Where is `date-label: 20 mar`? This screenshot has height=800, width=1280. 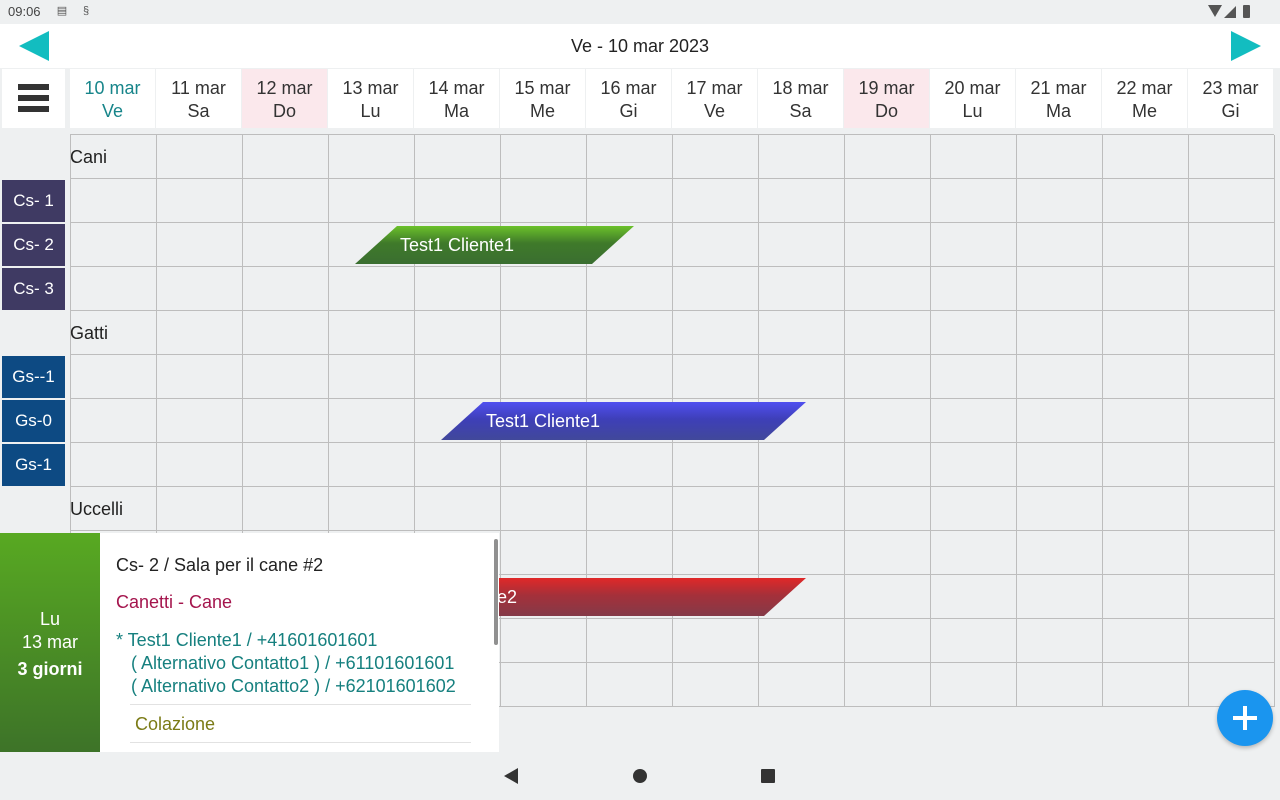
date-label: 20 mar is located at coordinates (972, 88).